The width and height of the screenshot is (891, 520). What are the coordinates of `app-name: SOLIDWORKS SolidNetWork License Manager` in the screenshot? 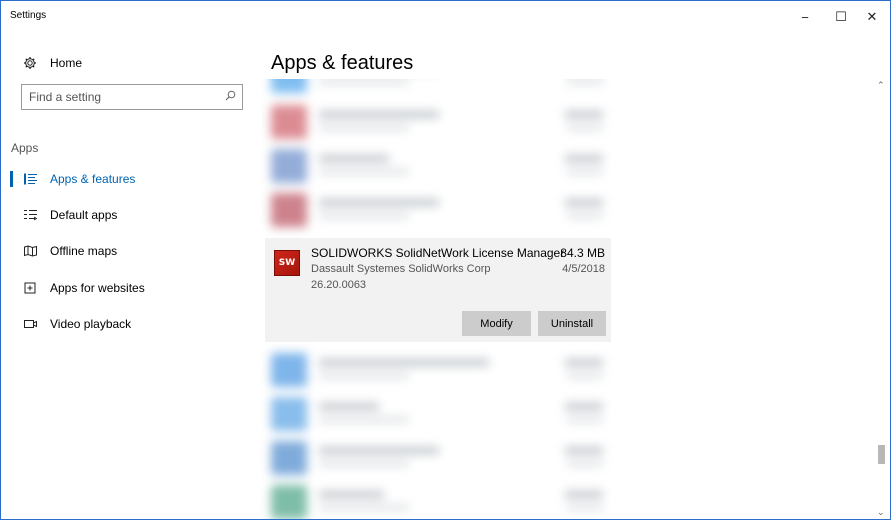 It's located at (438, 253).